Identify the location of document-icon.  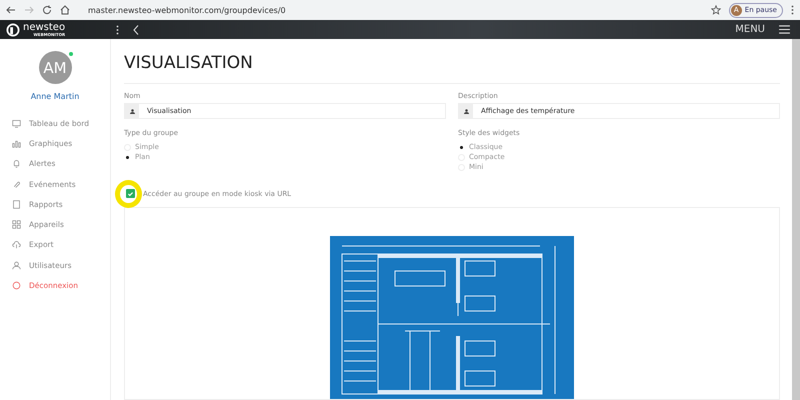
(16, 204).